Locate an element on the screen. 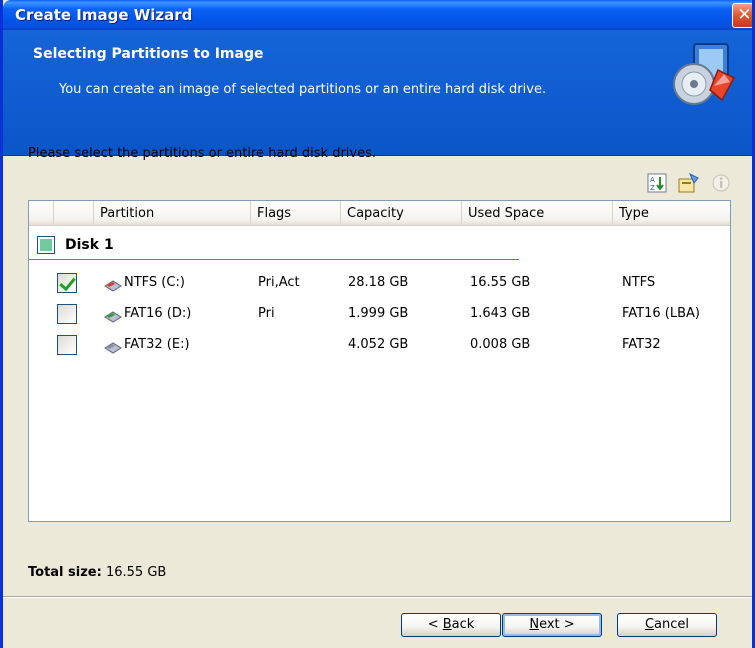 This screenshot has height=648, width=755. total-size-label: Total size: is located at coordinates (65, 572).